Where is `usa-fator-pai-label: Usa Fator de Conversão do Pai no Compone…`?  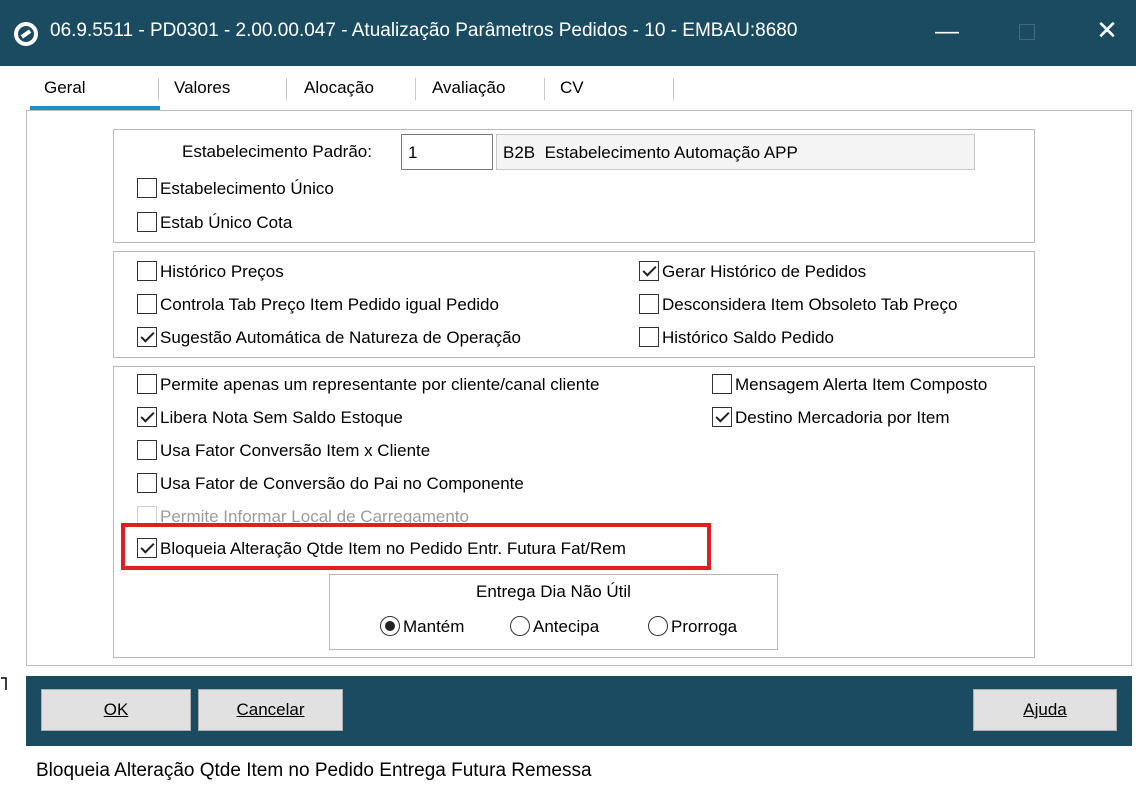
usa-fator-pai-label: Usa Fator de Conversão do Pai no Compone… is located at coordinates (342, 483).